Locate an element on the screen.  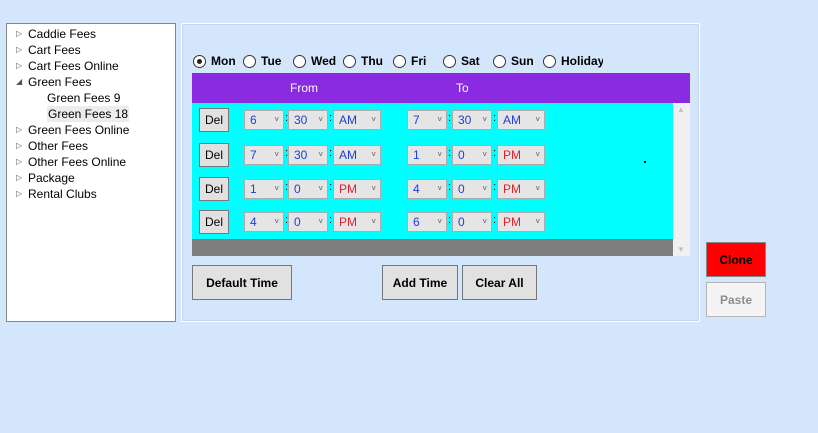
tree-item: ▷ Package is located at coordinates (91, 178).